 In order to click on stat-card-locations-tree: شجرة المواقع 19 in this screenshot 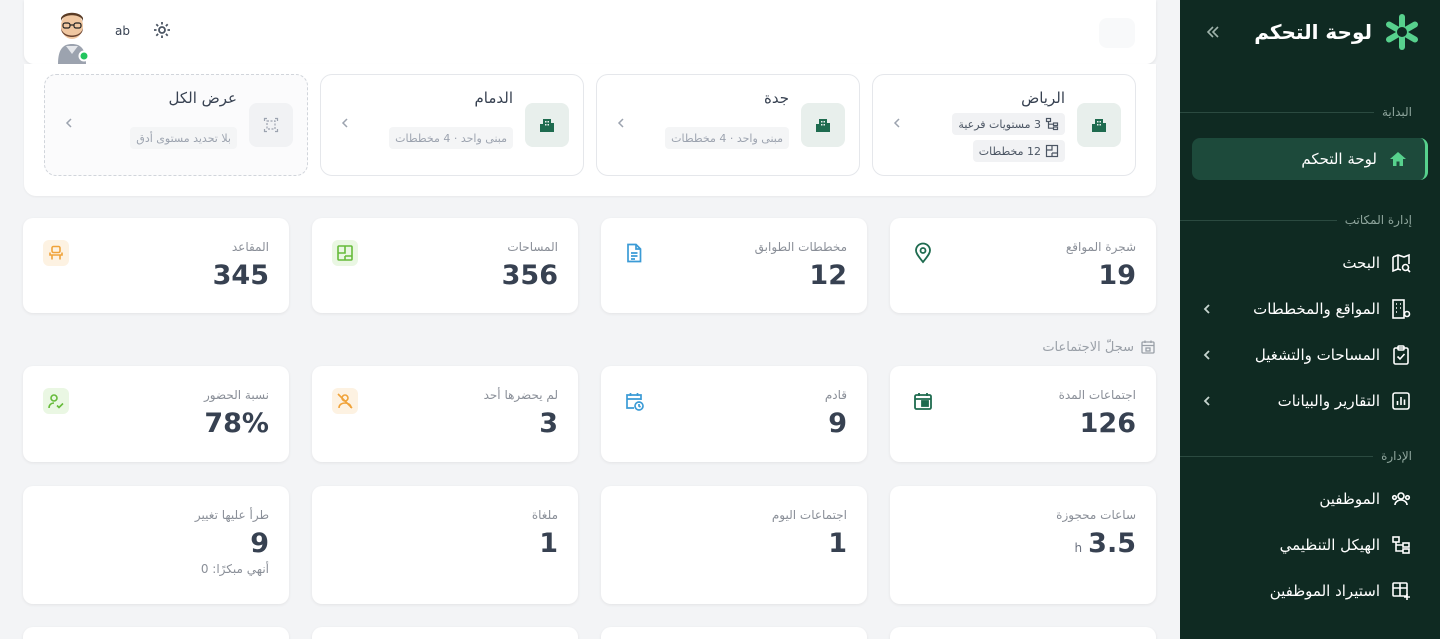, I will do `click(1023, 265)`.